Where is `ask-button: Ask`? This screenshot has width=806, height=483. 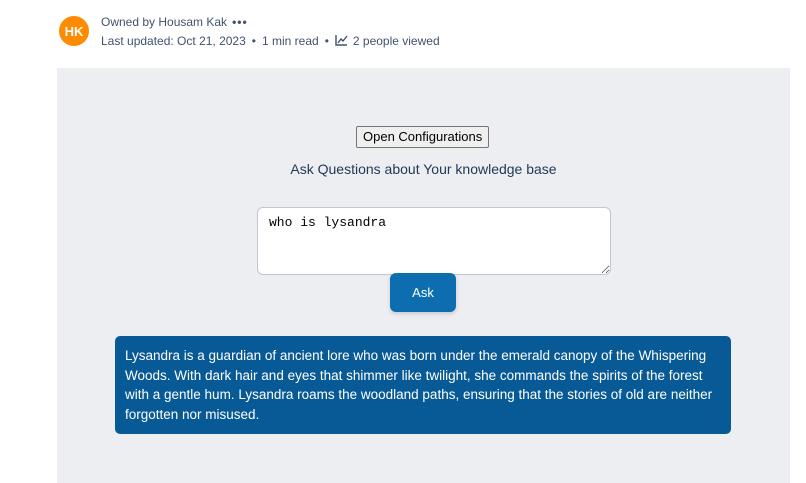 ask-button: Ask is located at coordinates (423, 292).